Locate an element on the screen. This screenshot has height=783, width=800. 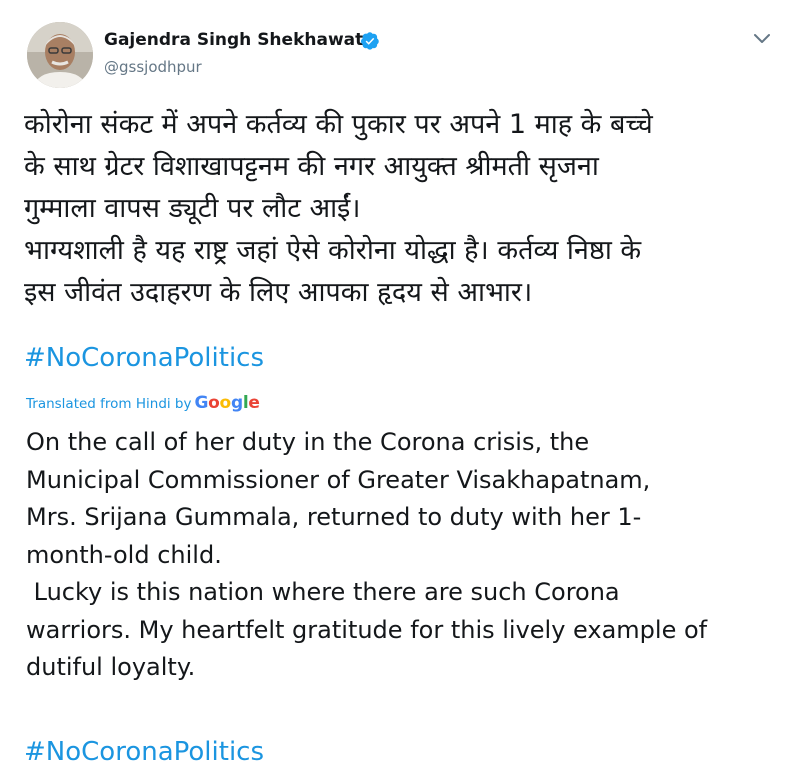
author-handle: @gssjodhpur is located at coordinates (153, 67).